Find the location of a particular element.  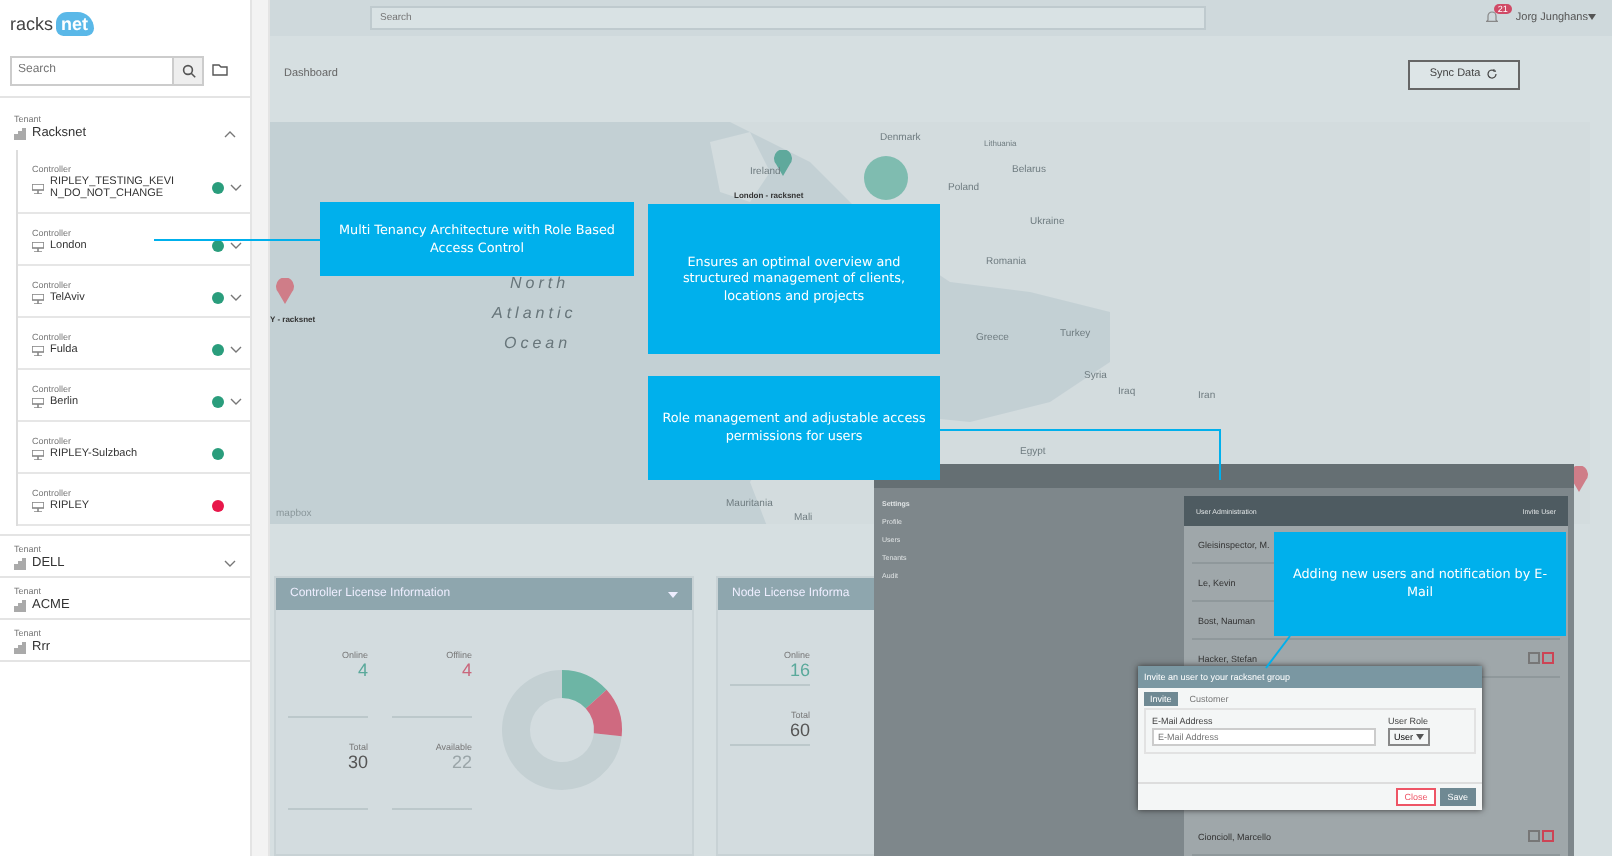

logo: racks net is located at coordinates (125, 24).